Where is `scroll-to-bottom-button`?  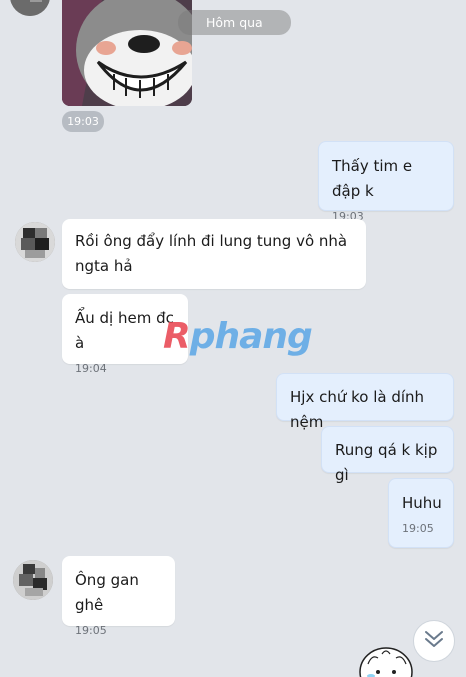 scroll-to-bottom-button is located at coordinates (434, 641).